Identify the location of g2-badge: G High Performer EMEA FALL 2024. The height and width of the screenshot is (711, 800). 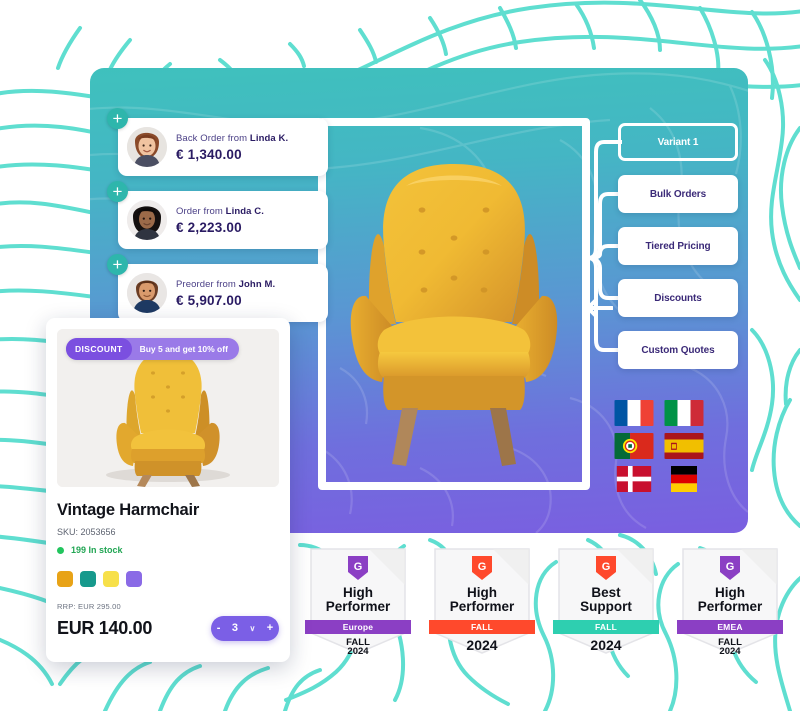
(730, 601).